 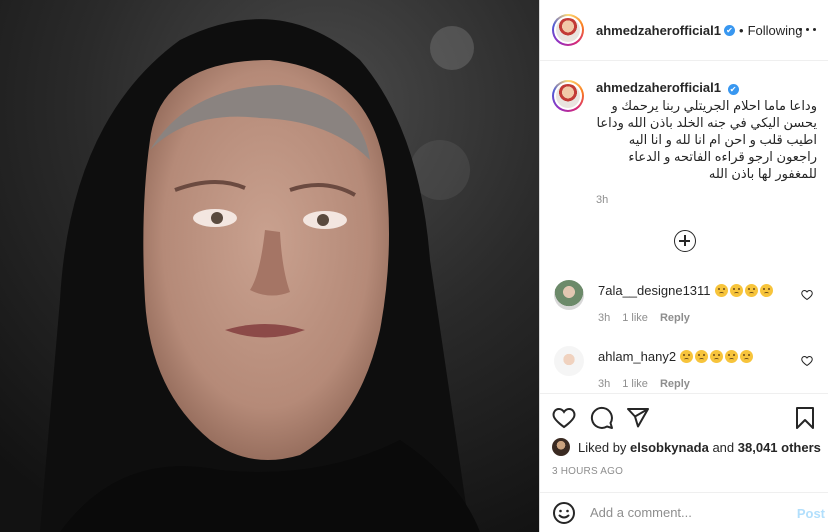 What do you see at coordinates (684, 302) in the screenshot?
I see `comment-item: 7ala__designe1311 3h 1 like Reply` at bounding box center [684, 302].